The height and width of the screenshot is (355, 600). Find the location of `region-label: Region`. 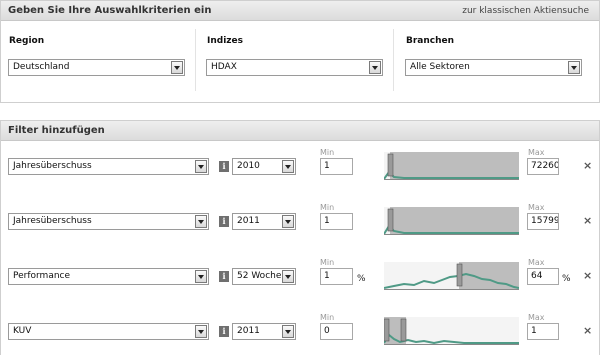

region-label: Region is located at coordinates (27, 41).